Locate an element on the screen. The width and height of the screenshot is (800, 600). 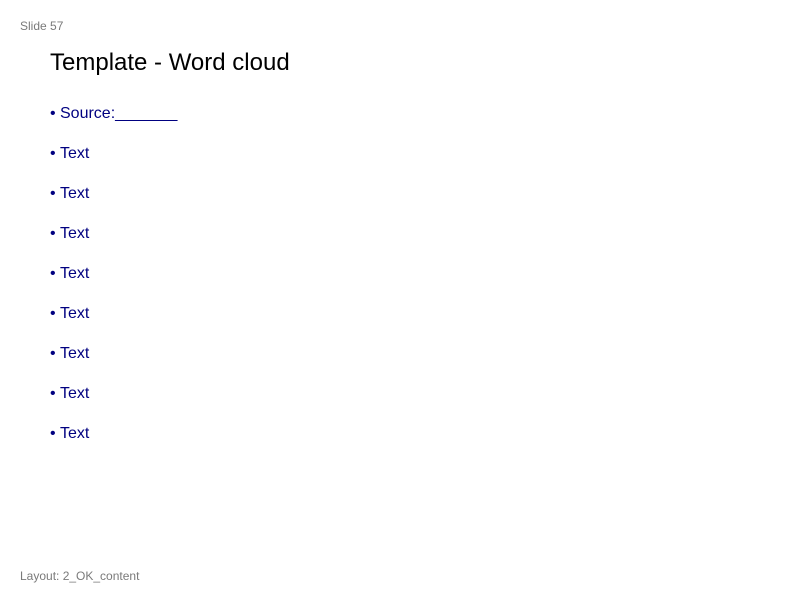
slide-title: Template - Word cloud is located at coordinates (170, 62).